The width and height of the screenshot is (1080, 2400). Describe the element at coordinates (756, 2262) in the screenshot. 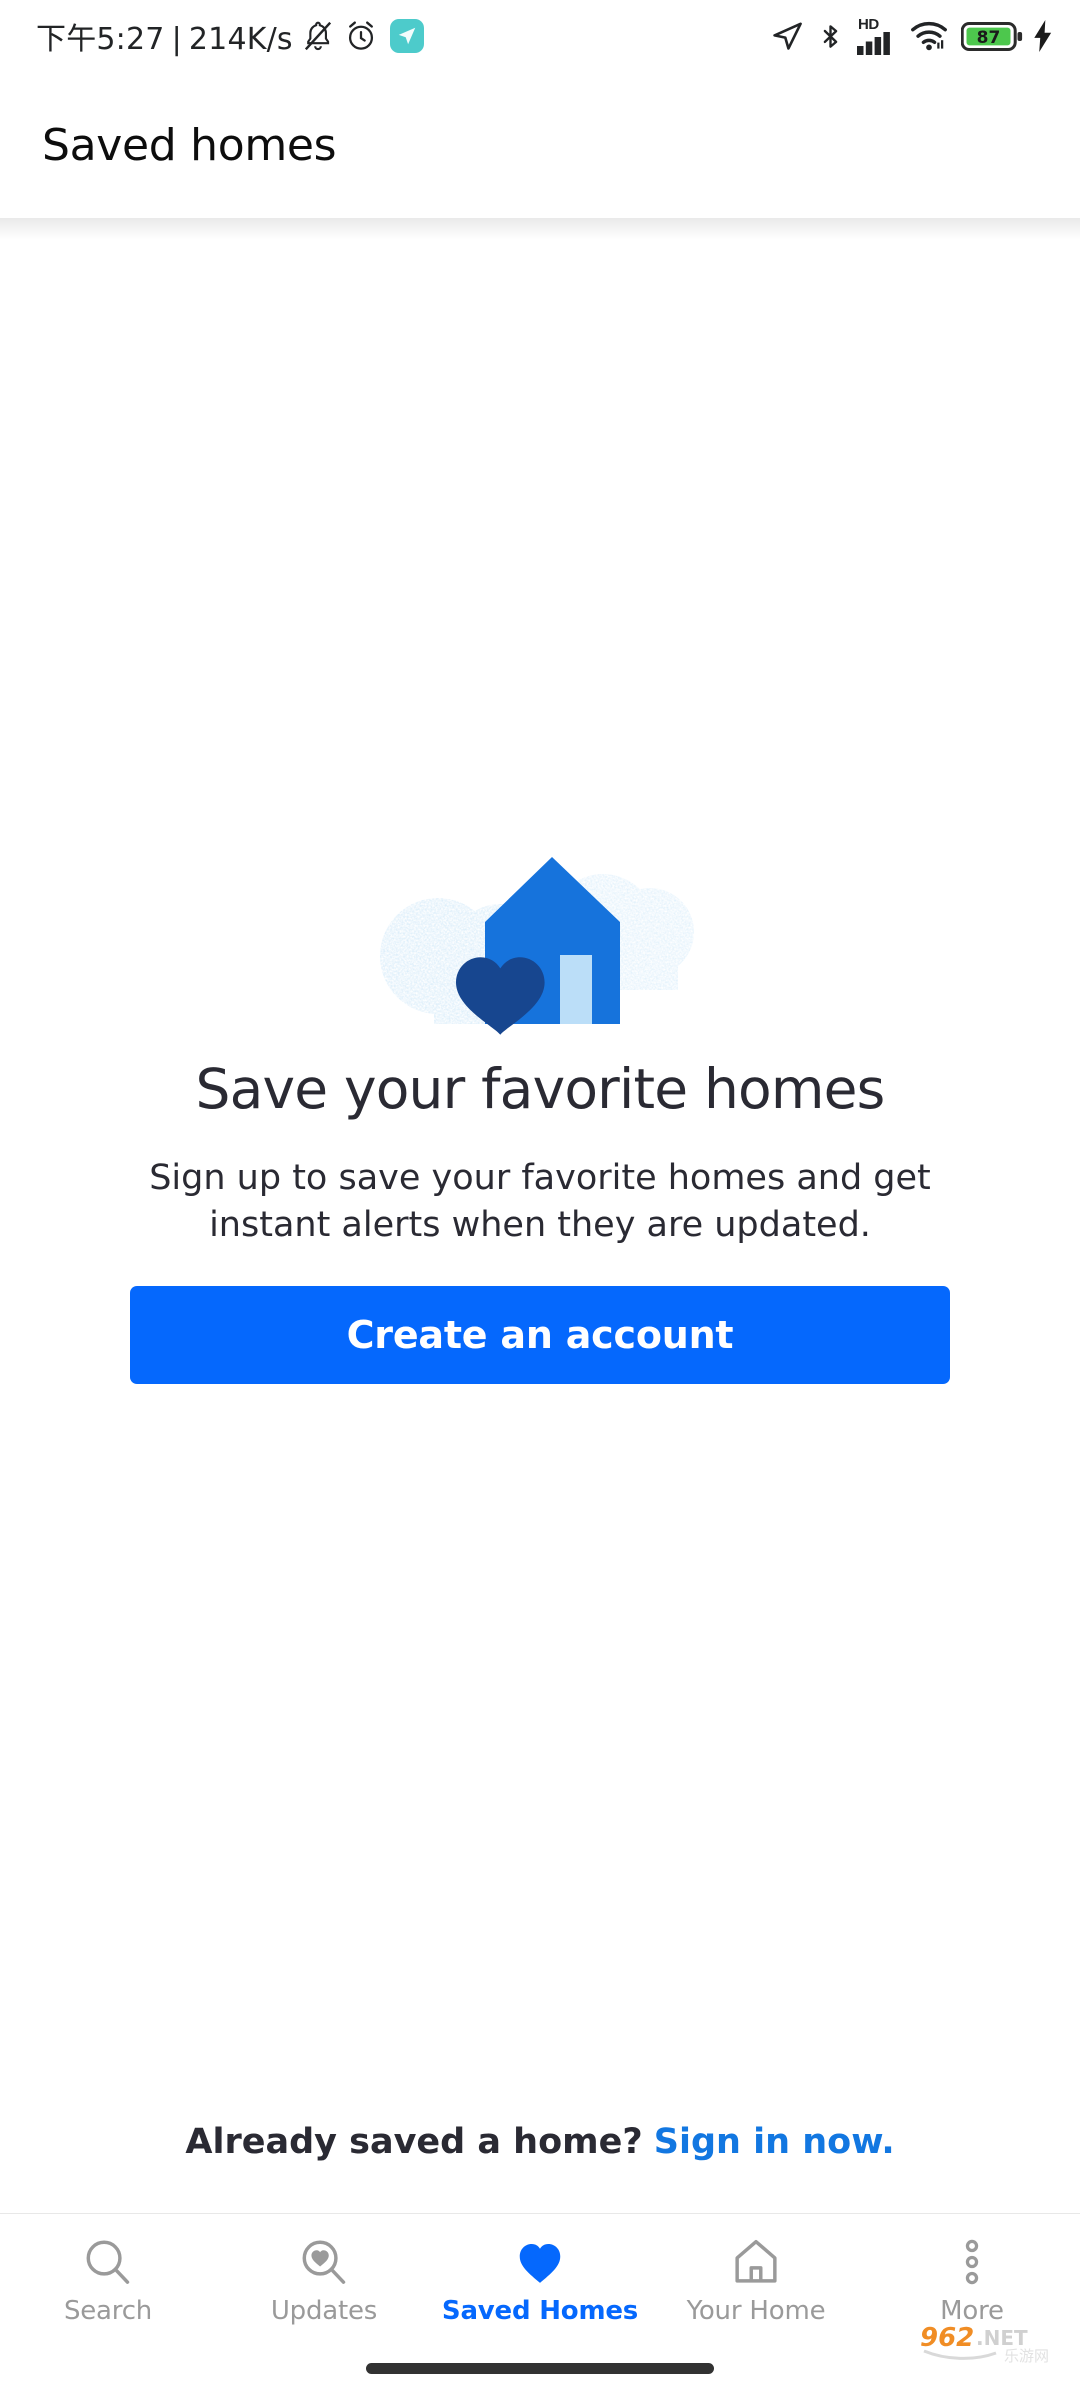

I see `house-outline-icon` at that location.